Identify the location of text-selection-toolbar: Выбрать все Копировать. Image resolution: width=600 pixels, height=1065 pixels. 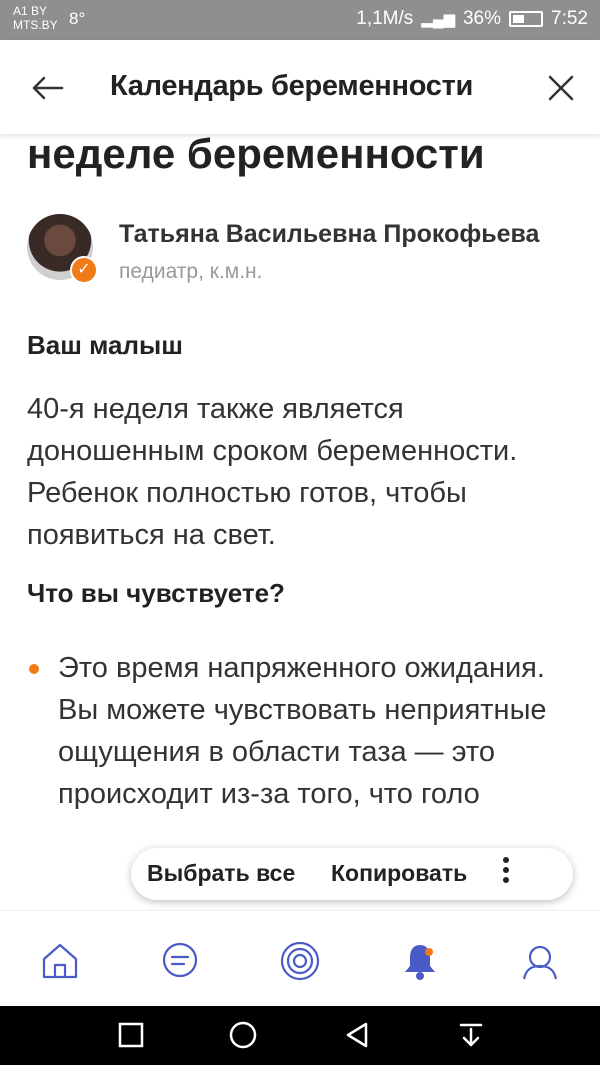
(352, 874).